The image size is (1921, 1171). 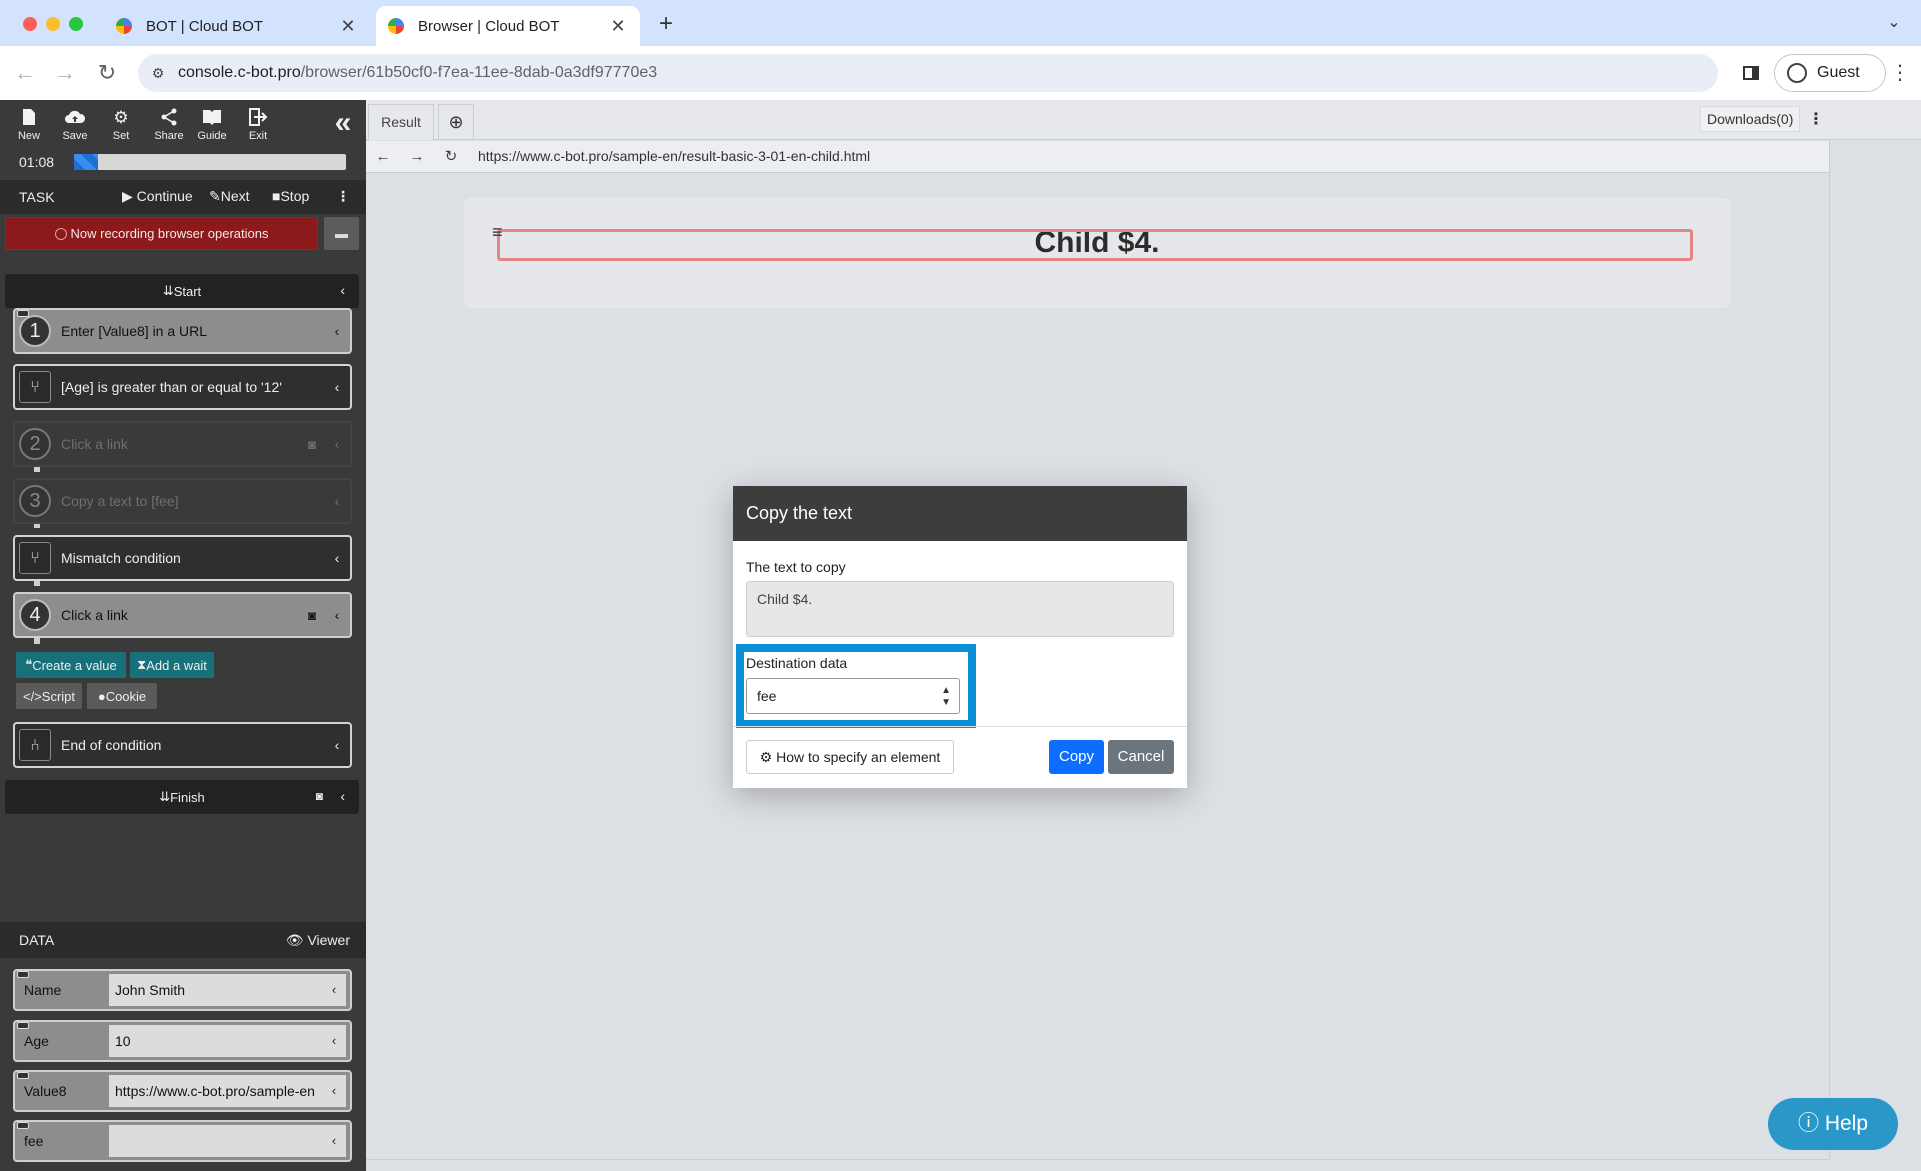 What do you see at coordinates (343, 125) in the screenshot?
I see `collapse-panel-icon: «` at bounding box center [343, 125].